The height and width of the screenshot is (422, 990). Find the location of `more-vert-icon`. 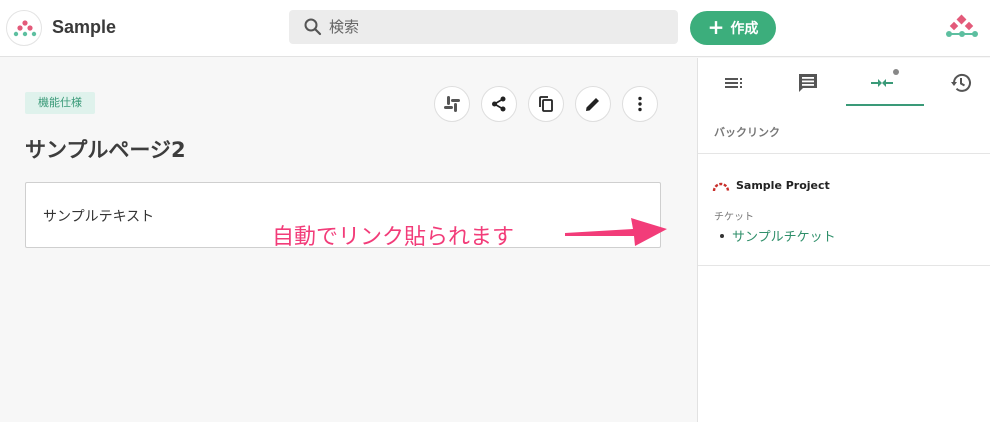

more-vert-icon is located at coordinates (640, 104).